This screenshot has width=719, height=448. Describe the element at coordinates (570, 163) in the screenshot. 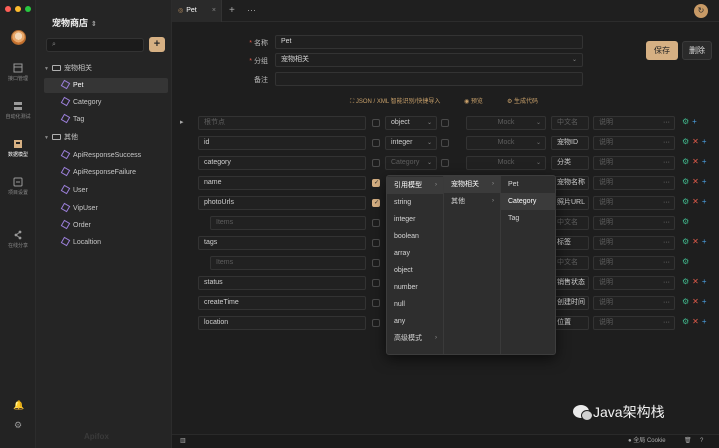

I see `chinese-name-input: 分类` at that location.